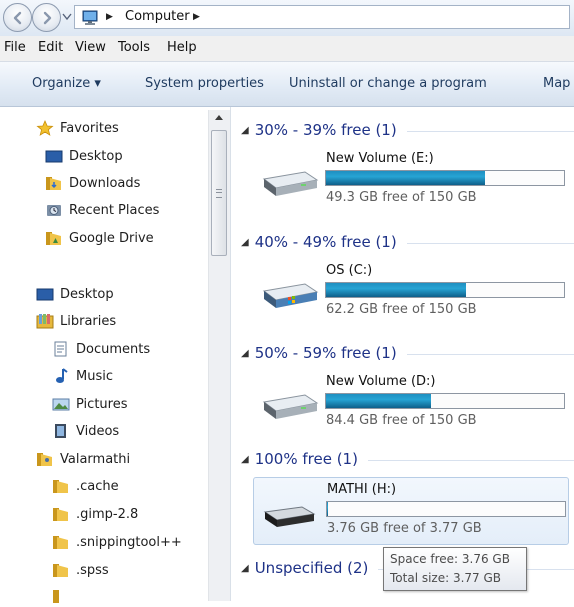  I want to click on forward-button, so click(46, 17).